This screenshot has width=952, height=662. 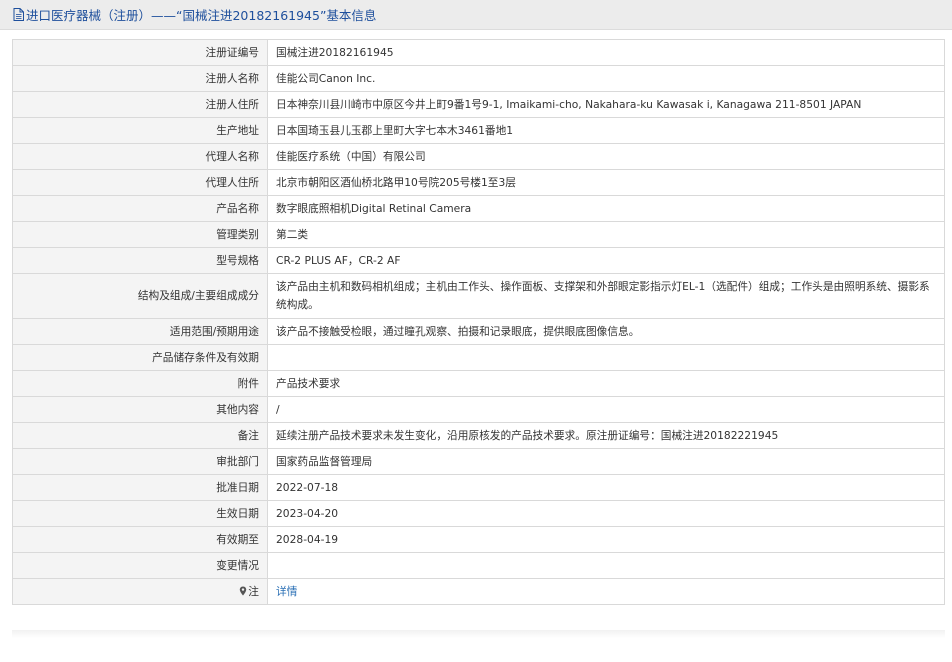 I want to click on row-value-agent-address: 北京市朝阳区酒仙桥北路甲10号院205号楼1至3层, so click(x=606, y=182).